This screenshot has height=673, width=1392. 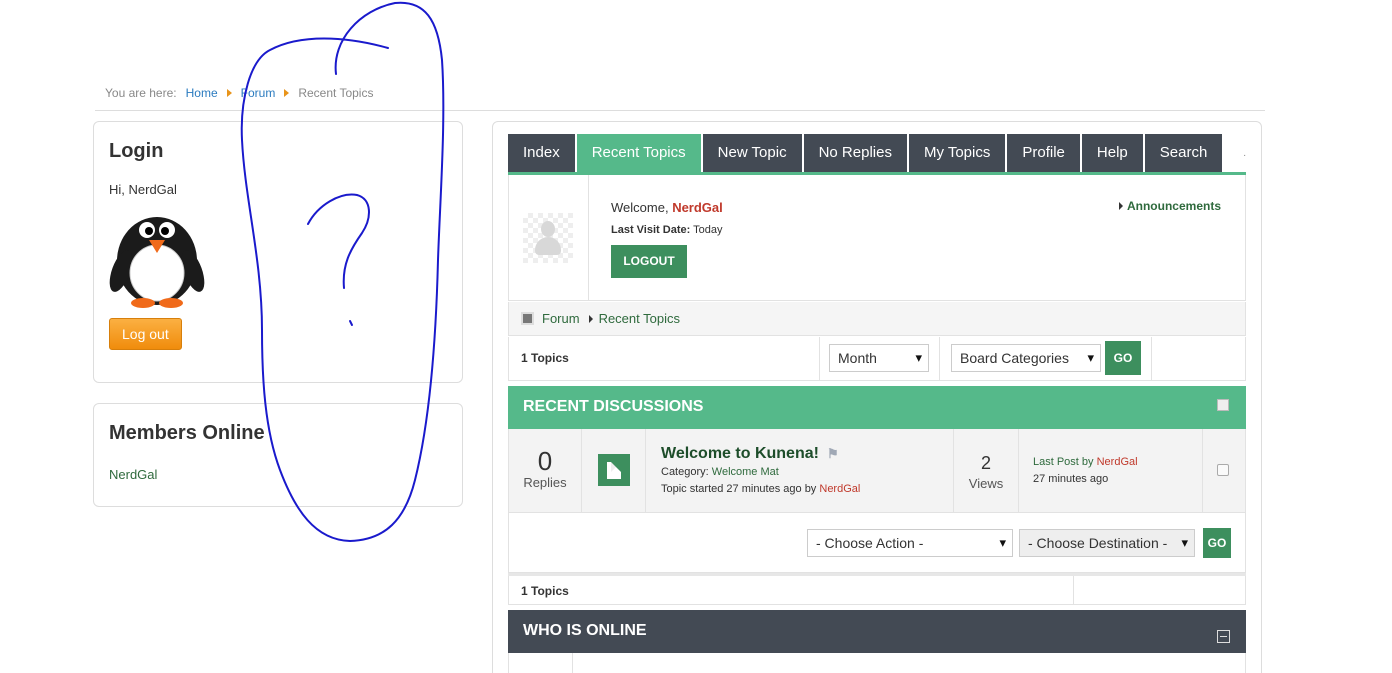 I want to click on welcome-text: Welcome, NerdGal, so click(x=667, y=207).